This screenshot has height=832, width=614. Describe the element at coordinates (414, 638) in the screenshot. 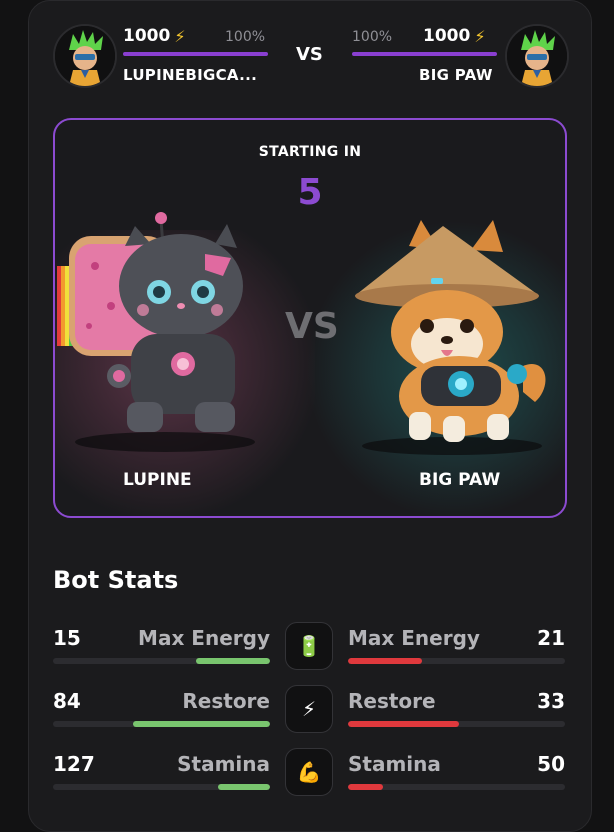

I see `right-stat-label: Max Energy` at that location.